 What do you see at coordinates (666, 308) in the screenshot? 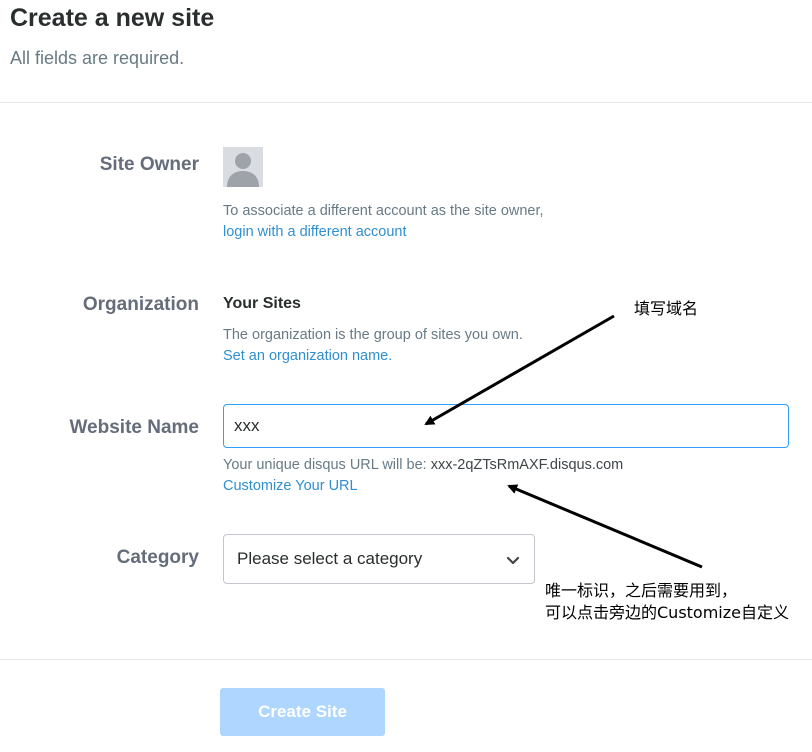
I see `domain-annotation: 填写域名` at bounding box center [666, 308].